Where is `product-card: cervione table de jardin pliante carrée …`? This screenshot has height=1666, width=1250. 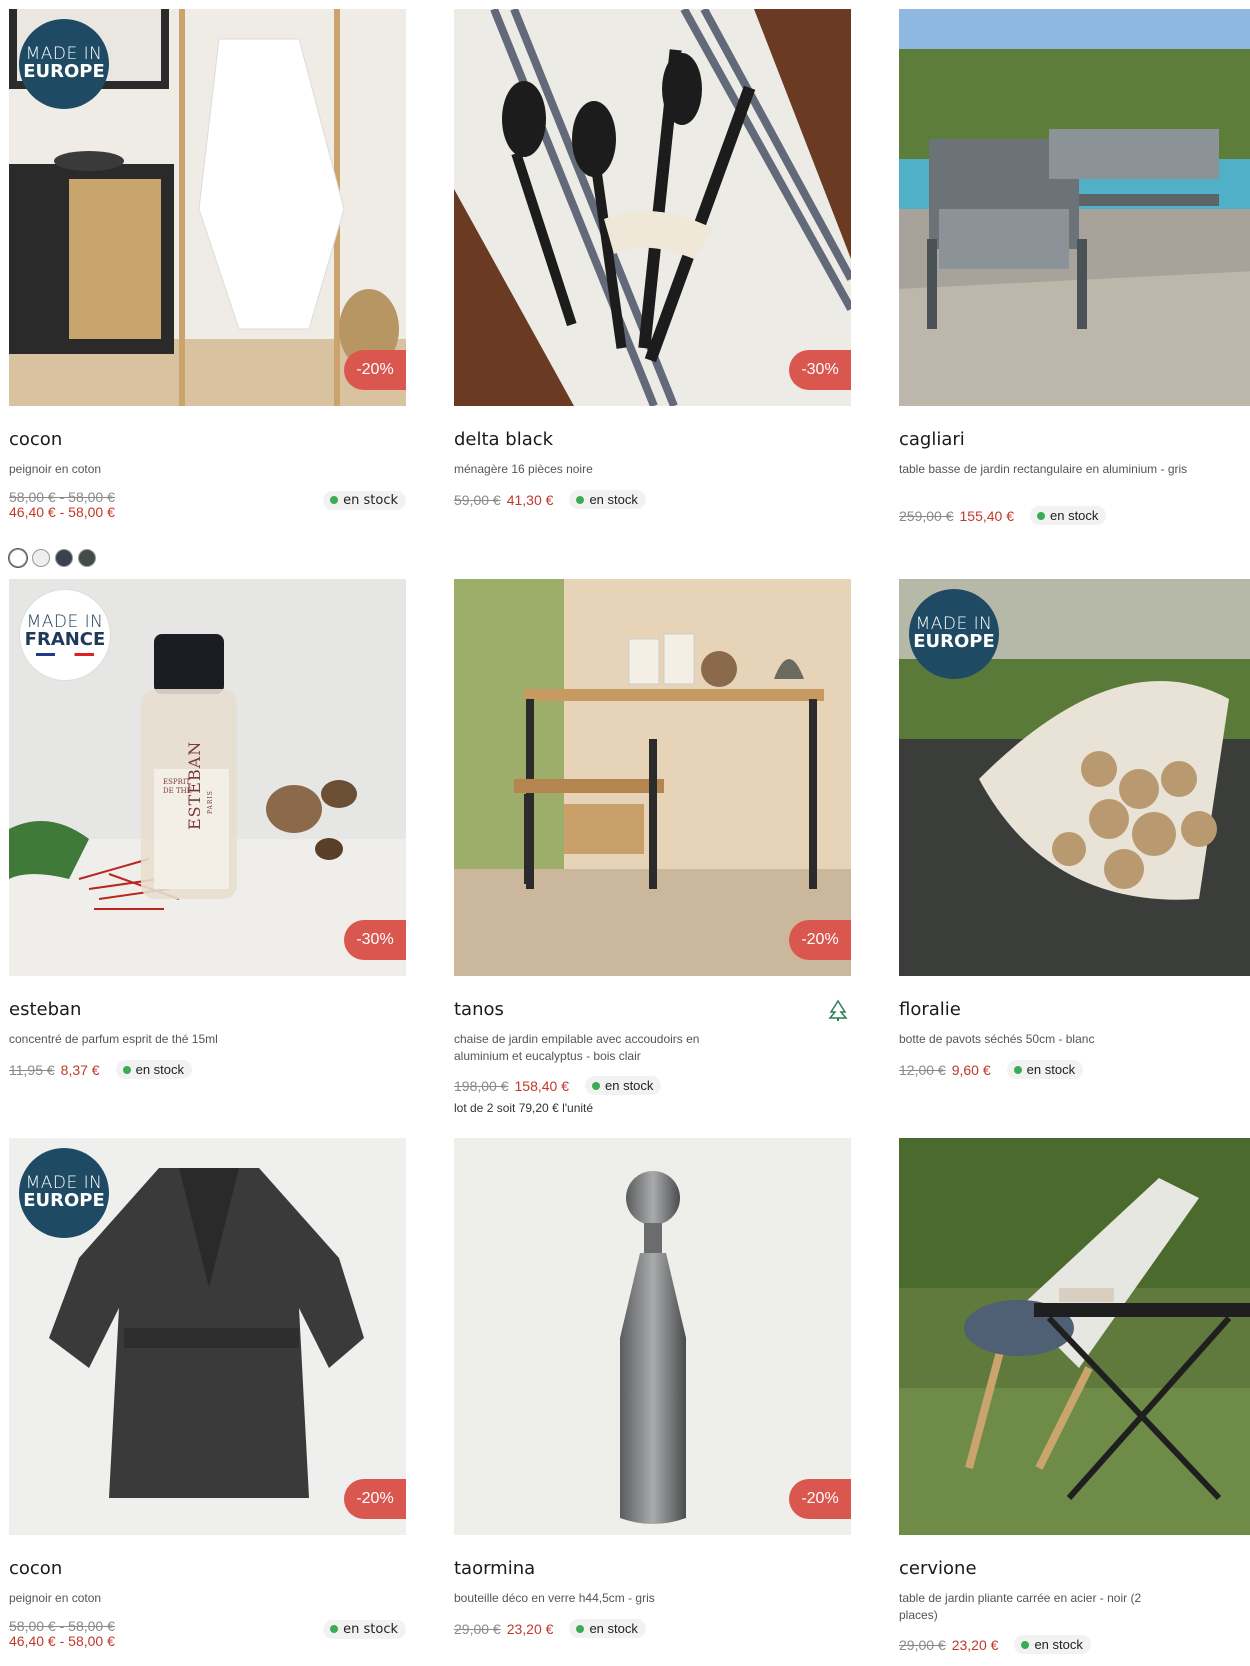
product-card: cervione table de jardin pliante carrée … is located at coordinates (1074, 1396).